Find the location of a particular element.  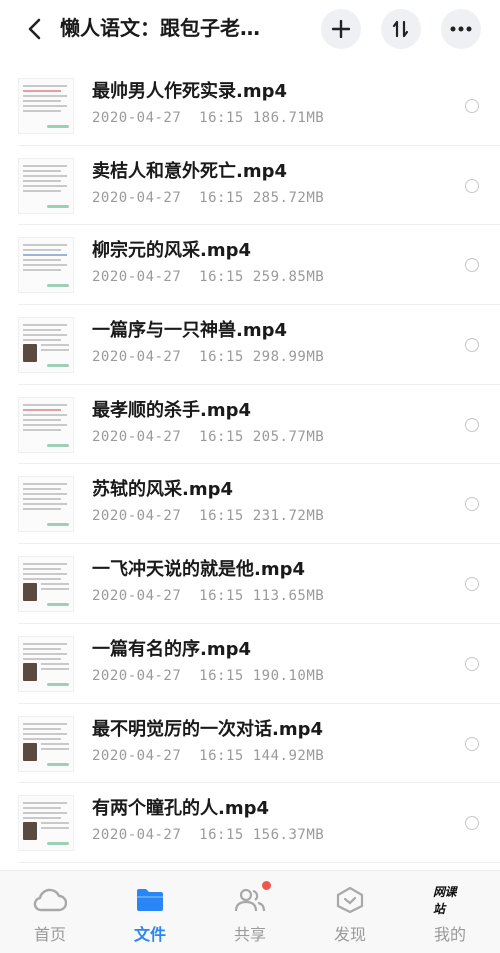

file-size: 156.37MB is located at coordinates (288, 835).